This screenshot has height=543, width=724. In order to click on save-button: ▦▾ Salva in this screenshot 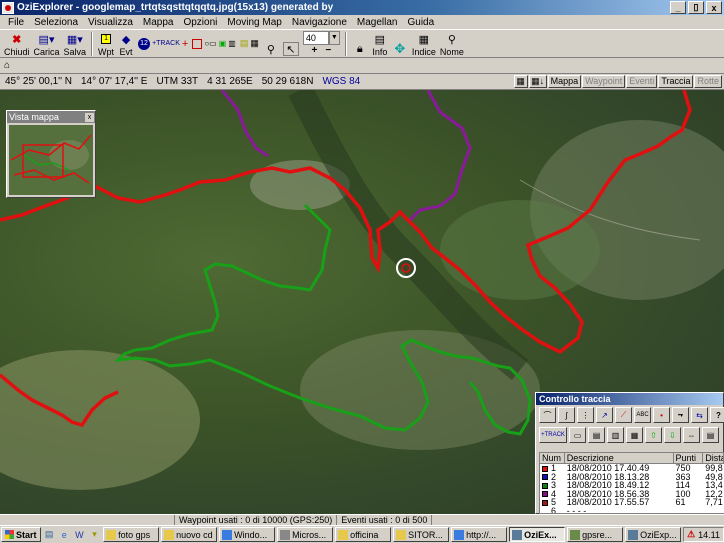, I will do `click(75, 44)`.